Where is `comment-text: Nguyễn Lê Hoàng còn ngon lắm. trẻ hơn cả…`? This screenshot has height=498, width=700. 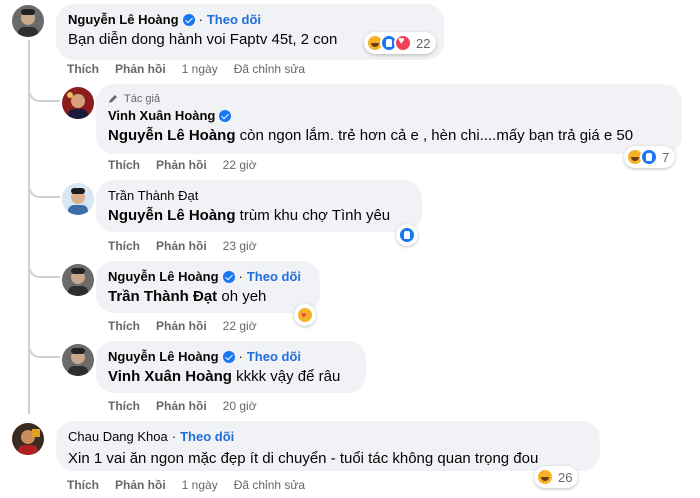 comment-text: Nguyễn Lê Hoàng còn ngon lắm. trẻ hơn cả… is located at coordinates (389, 136).